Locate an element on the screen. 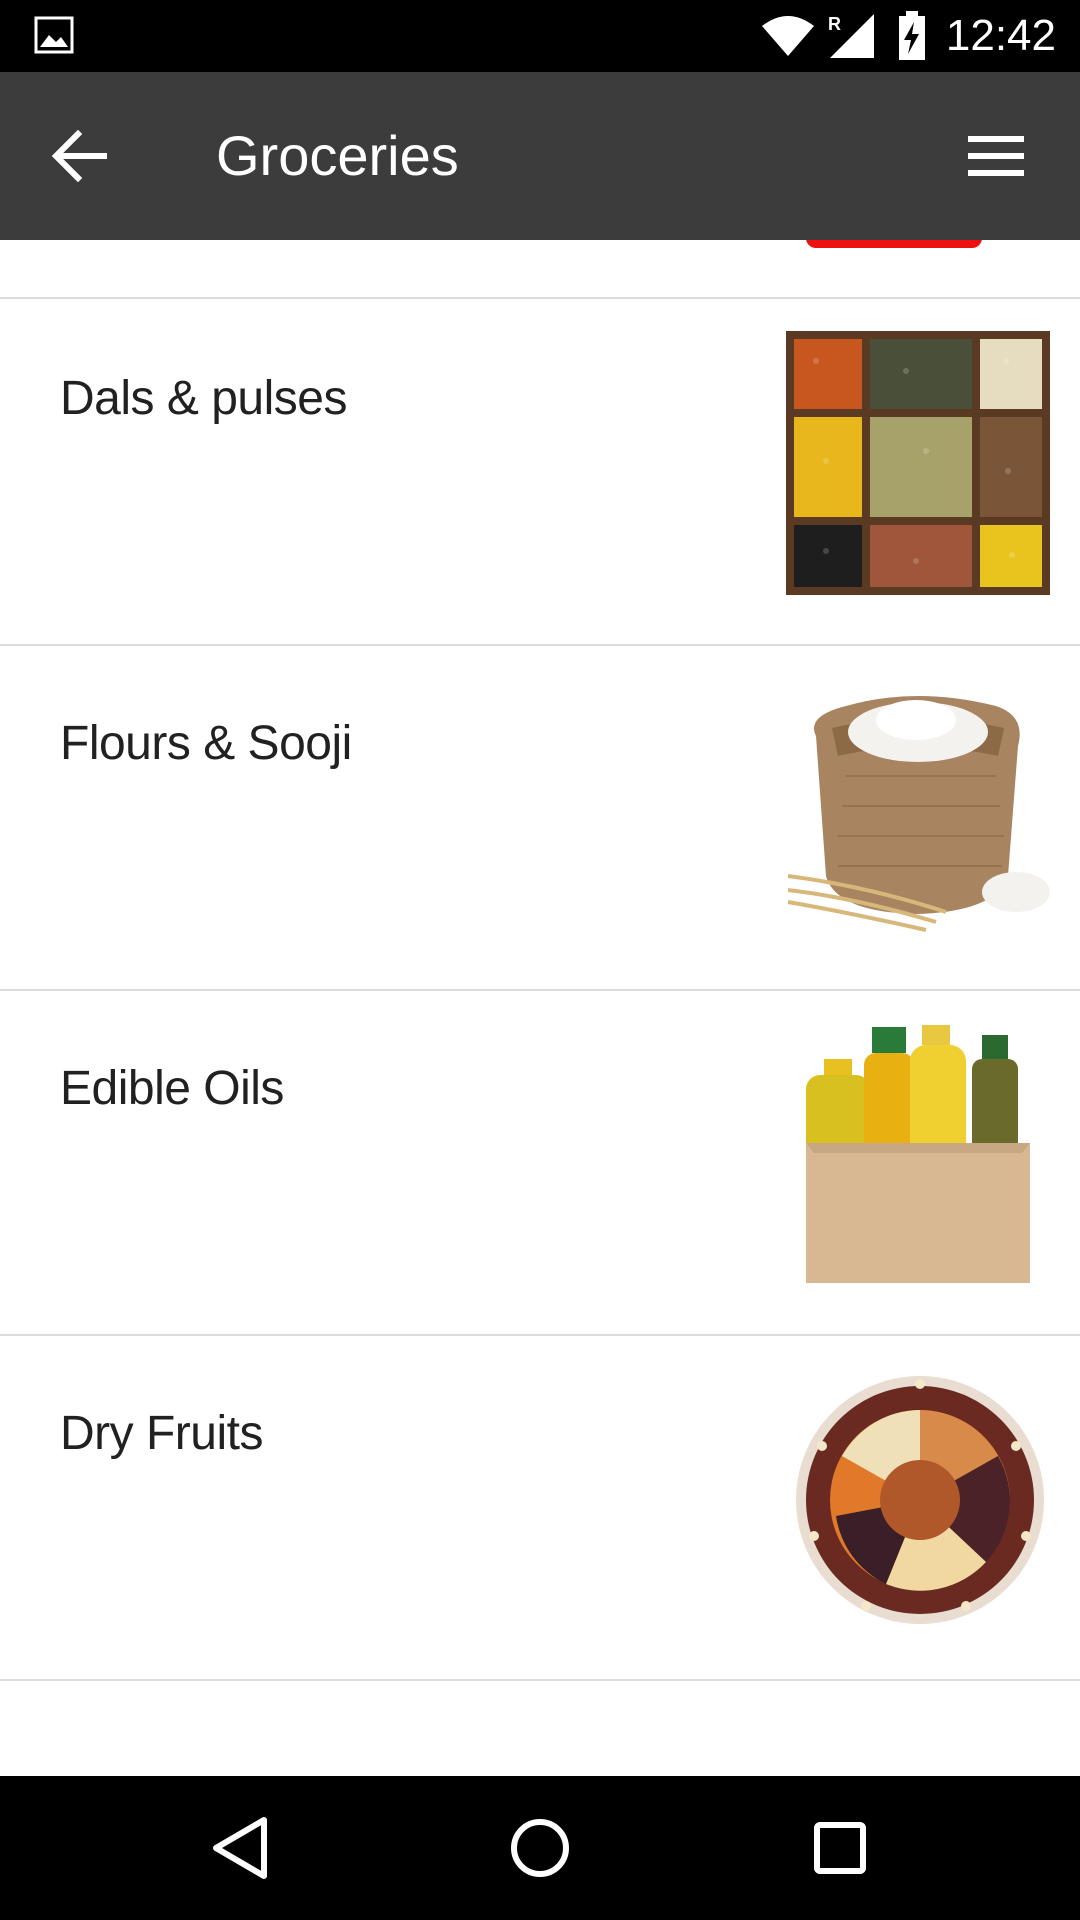 The width and height of the screenshot is (1080, 1920). dry-fruits-image is located at coordinates (918, 1498).